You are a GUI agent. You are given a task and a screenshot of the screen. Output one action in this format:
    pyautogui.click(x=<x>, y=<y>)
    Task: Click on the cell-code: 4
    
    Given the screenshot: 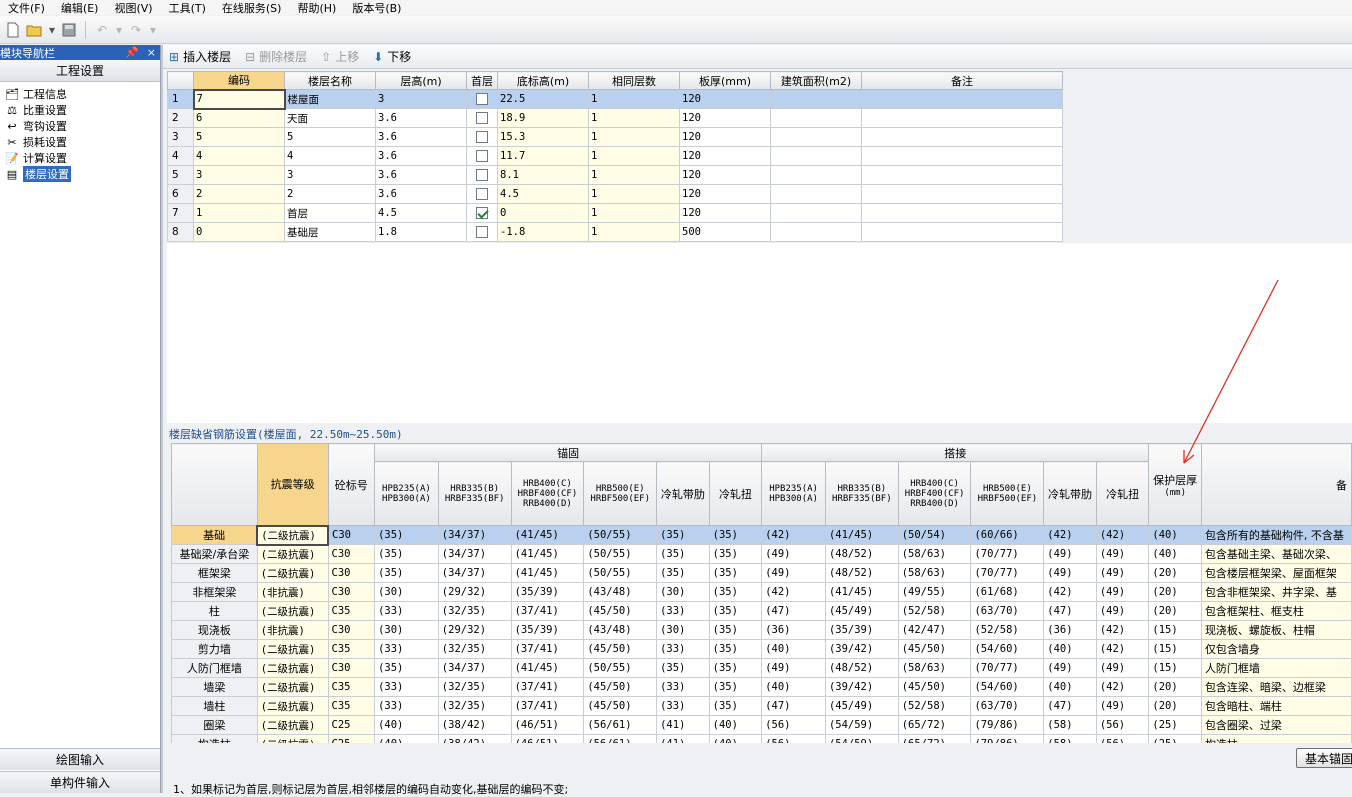 What is the action you would take?
    pyautogui.click(x=239, y=156)
    